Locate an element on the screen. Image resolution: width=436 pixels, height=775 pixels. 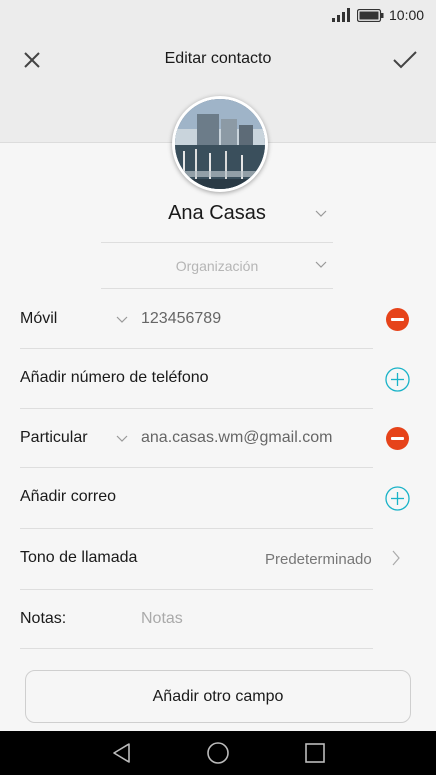
add-email-row: Añadir correo is located at coordinates (218, 497).